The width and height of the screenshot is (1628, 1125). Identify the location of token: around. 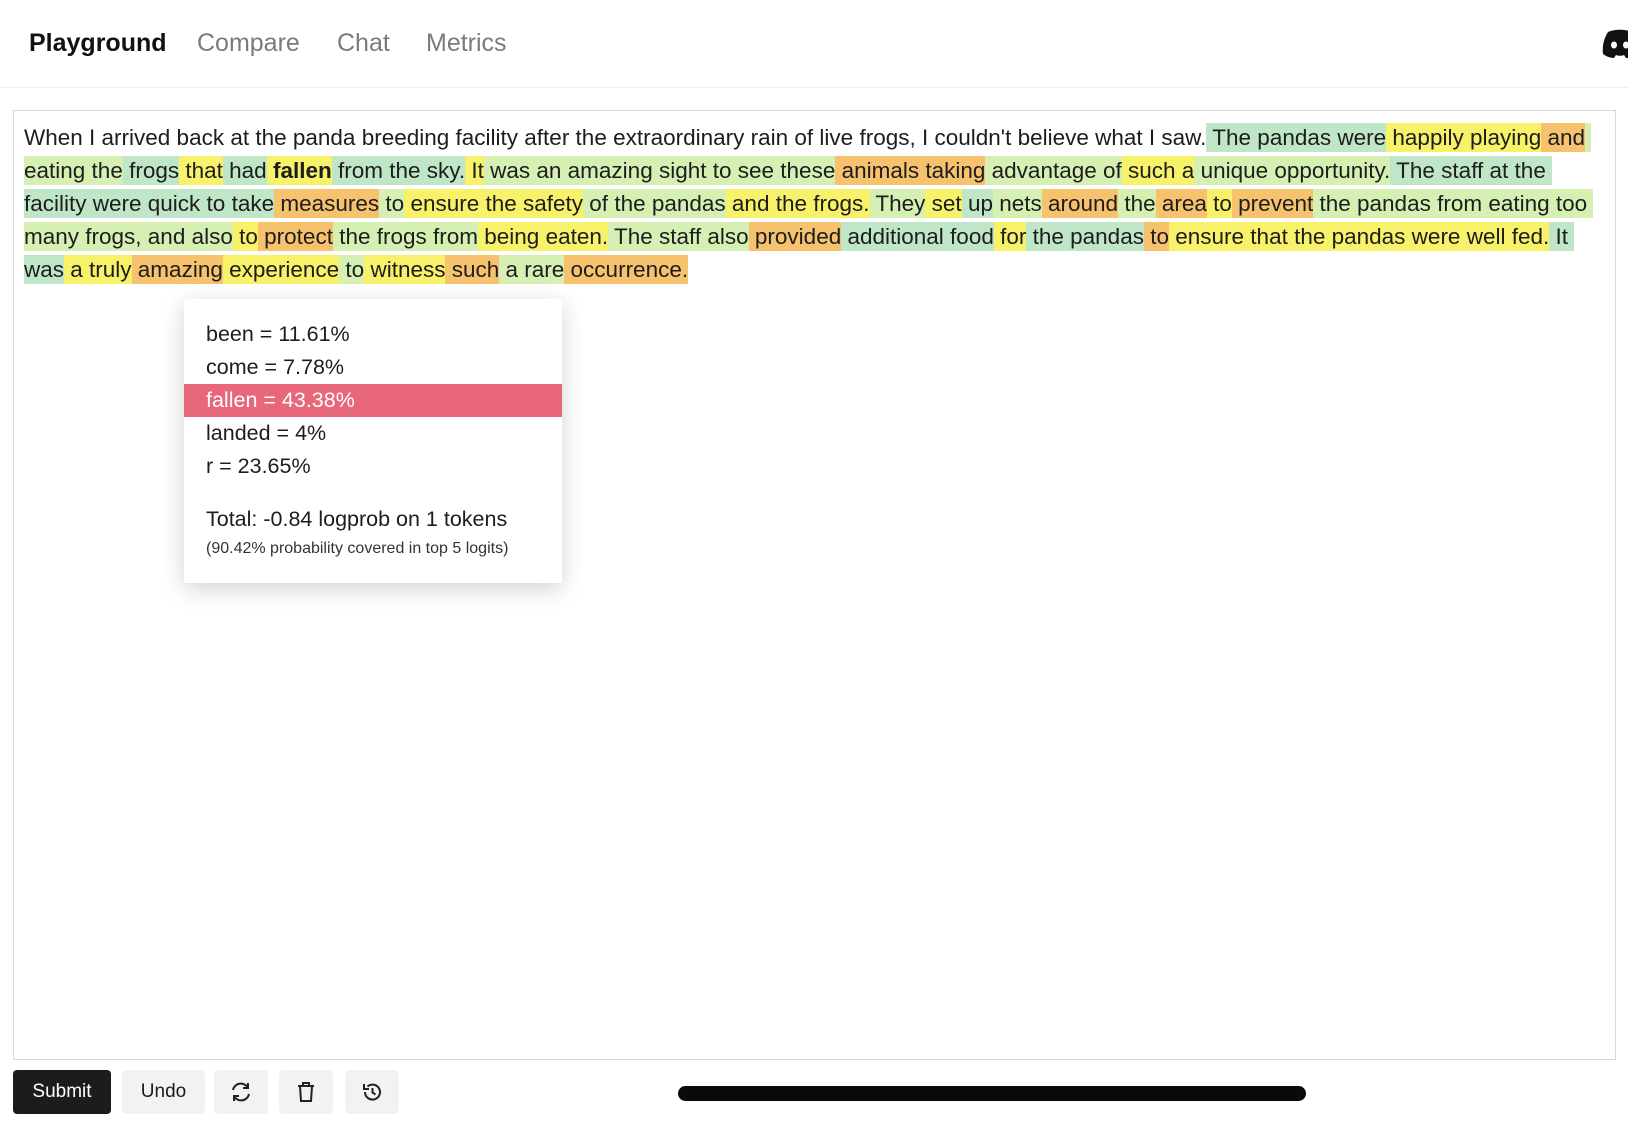
(1080, 203).